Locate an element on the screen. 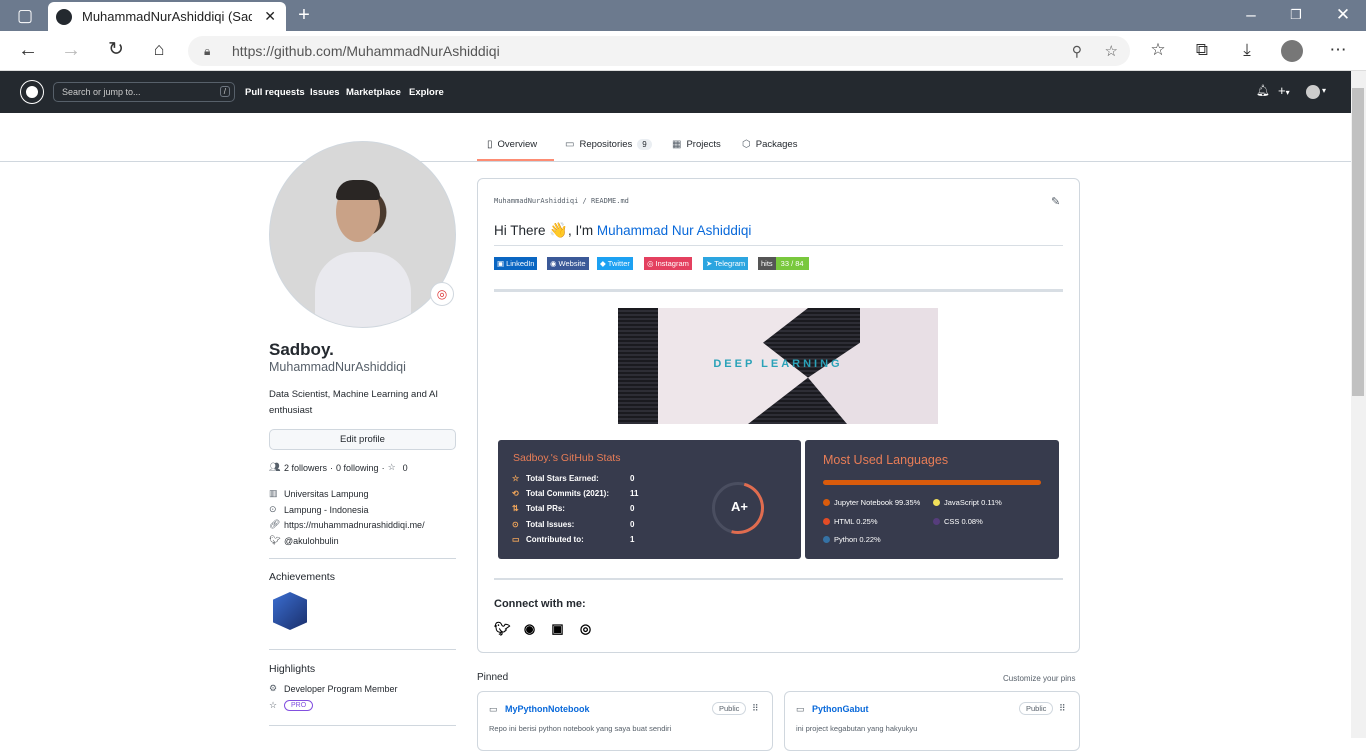 This screenshot has width=1366, height=751. status-emoji-icon: ◎ is located at coordinates (442, 294).